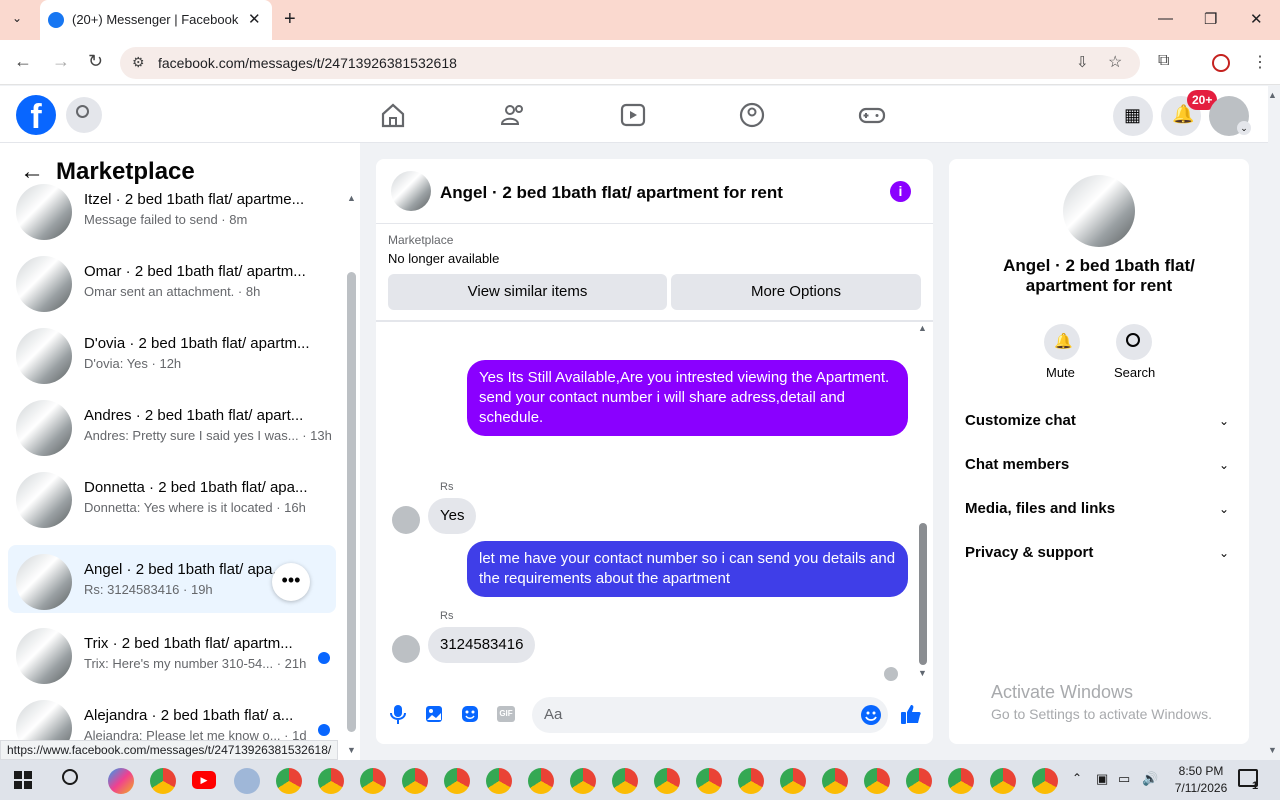 The image size is (1280, 800). What do you see at coordinates (121, 781) in the screenshot?
I see `copilot-icon` at bounding box center [121, 781].